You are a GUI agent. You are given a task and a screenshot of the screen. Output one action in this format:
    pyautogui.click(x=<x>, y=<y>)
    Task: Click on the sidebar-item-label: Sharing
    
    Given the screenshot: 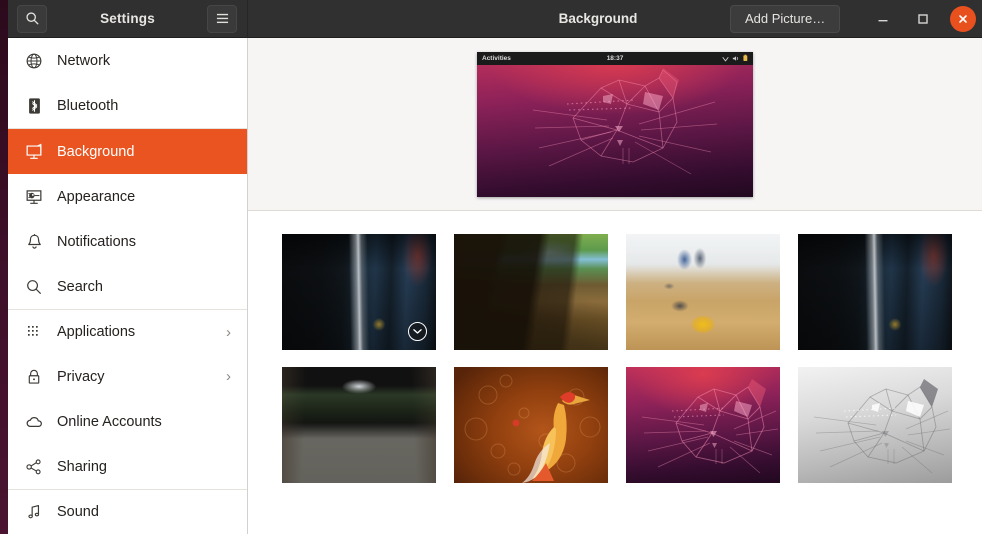 What is the action you would take?
    pyautogui.click(x=82, y=466)
    